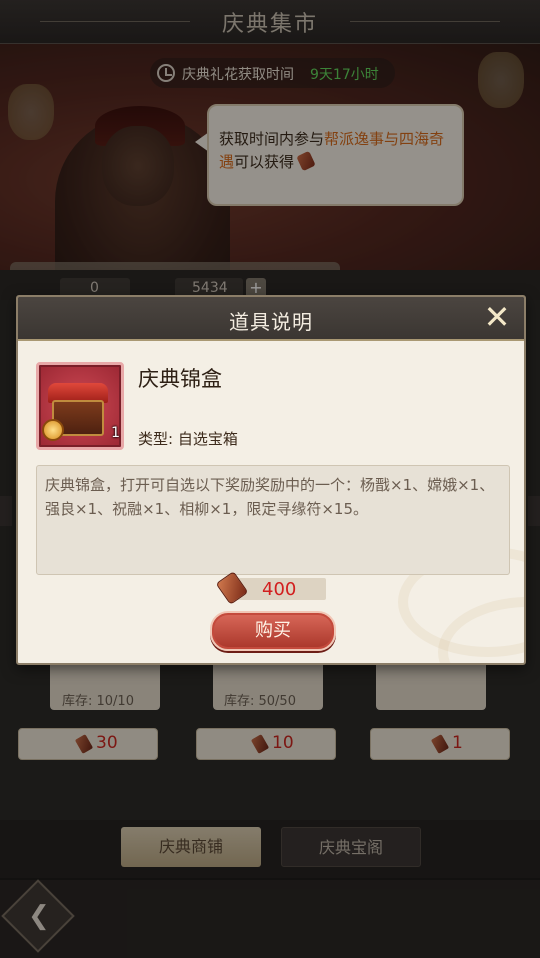 The width and height of the screenshot is (540, 958). What do you see at coordinates (180, 379) in the screenshot?
I see `item-name: 庆典锦盒` at bounding box center [180, 379].